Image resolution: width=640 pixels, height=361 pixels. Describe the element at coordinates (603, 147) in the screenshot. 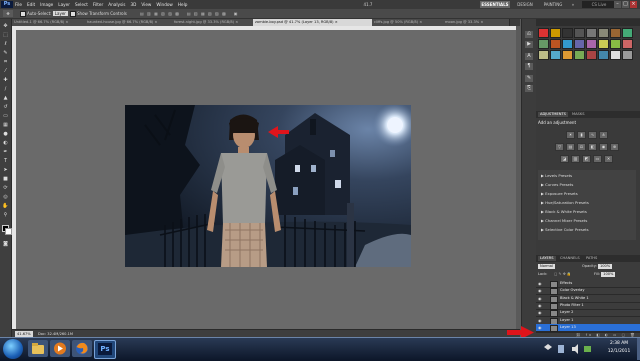

I see `photo-filter-adjustment-icon: ◉` at that location.